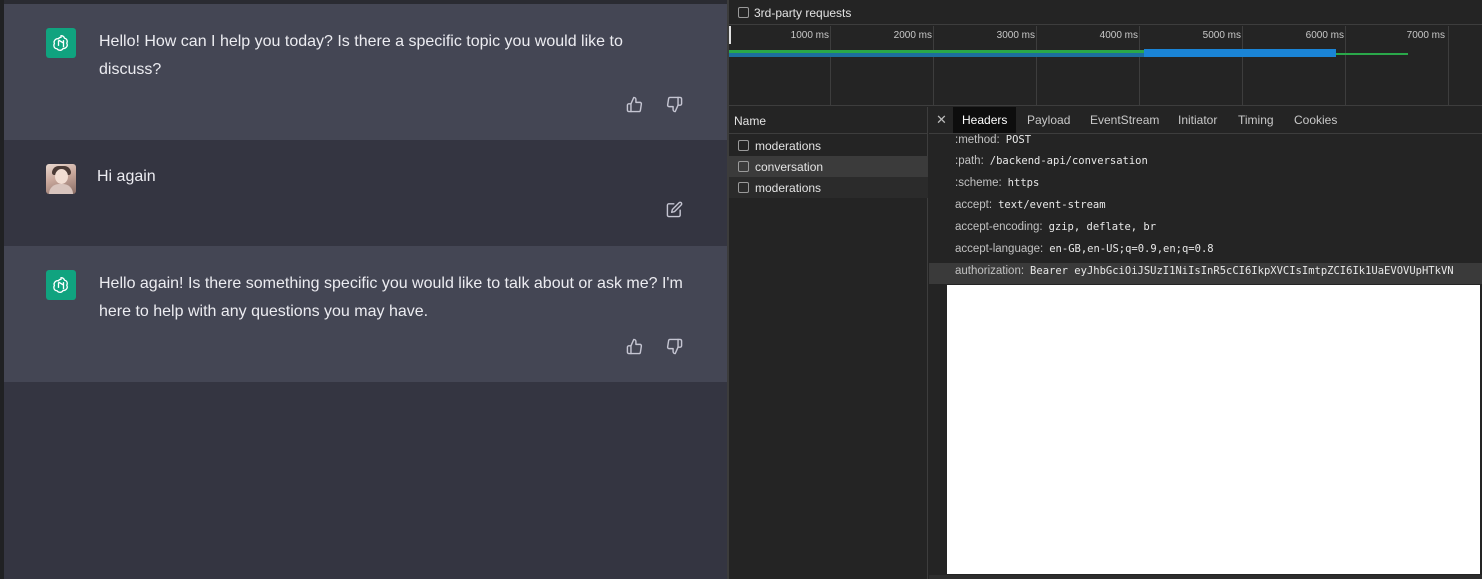 The height and width of the screenshot is (579, 1482). I want to click on edit-icon, so click(674, 209).